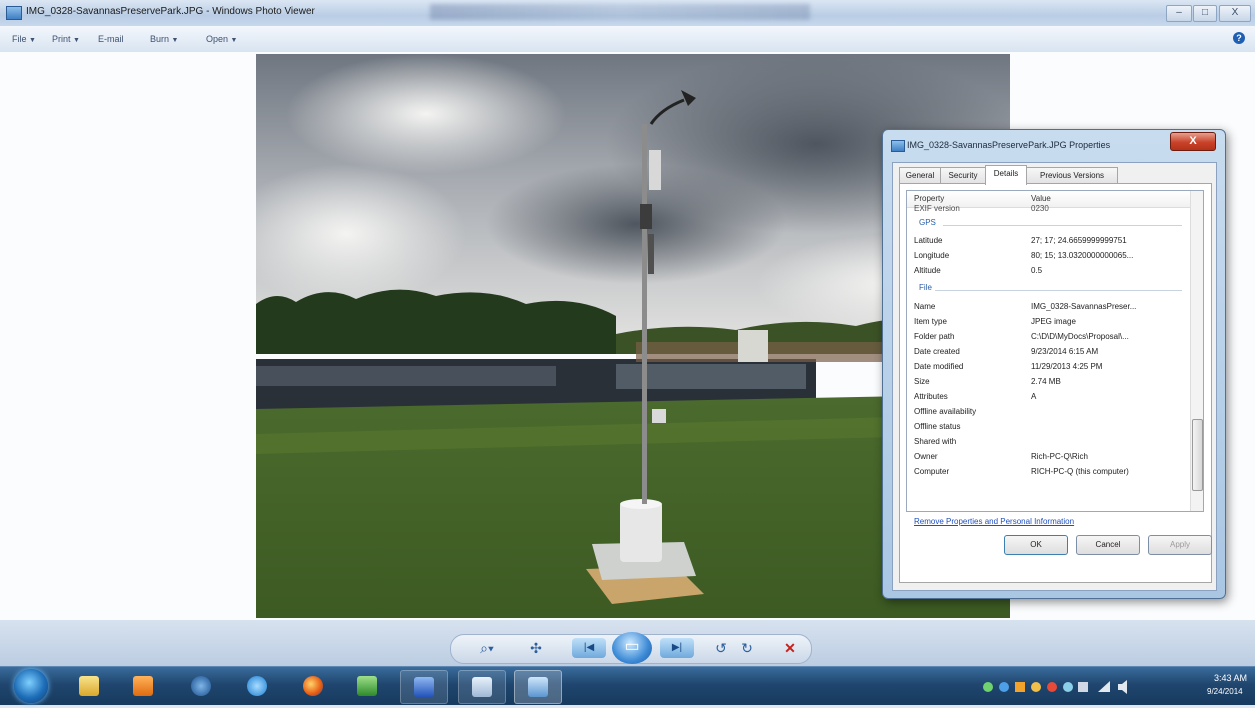 This screenshot has width=1255, height=708. Describe the element at coordinates (1196, 351) in the screenshot. I see `details-scrollbar` at that location.